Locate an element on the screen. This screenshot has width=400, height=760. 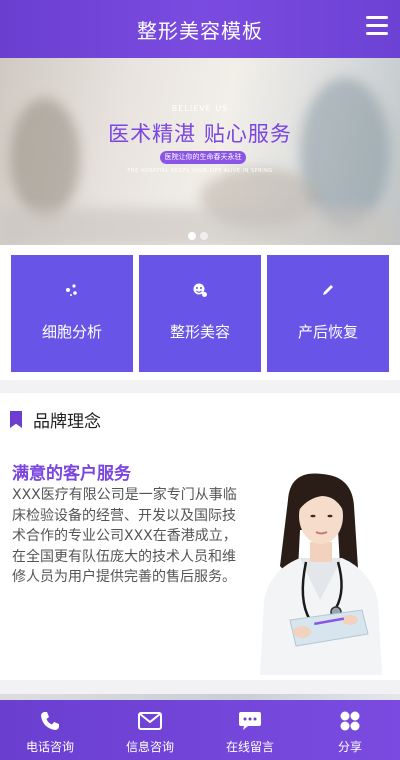
bottom-nav: 电话咨询 信息咨询 在线留言 分享 is located at coordinates (200, 730).